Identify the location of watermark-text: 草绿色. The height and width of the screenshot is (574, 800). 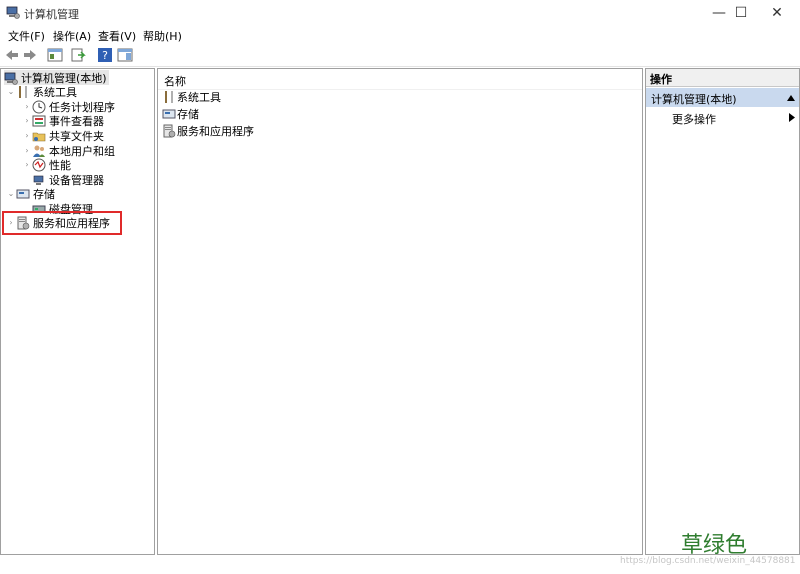
(714, 545).